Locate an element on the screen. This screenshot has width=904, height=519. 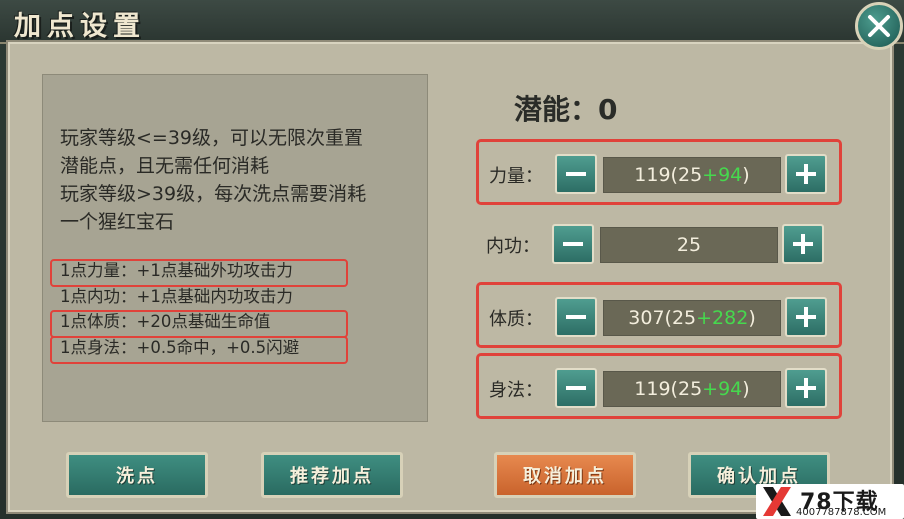
stat-label: 内功： is located at coordinates (513, 246).